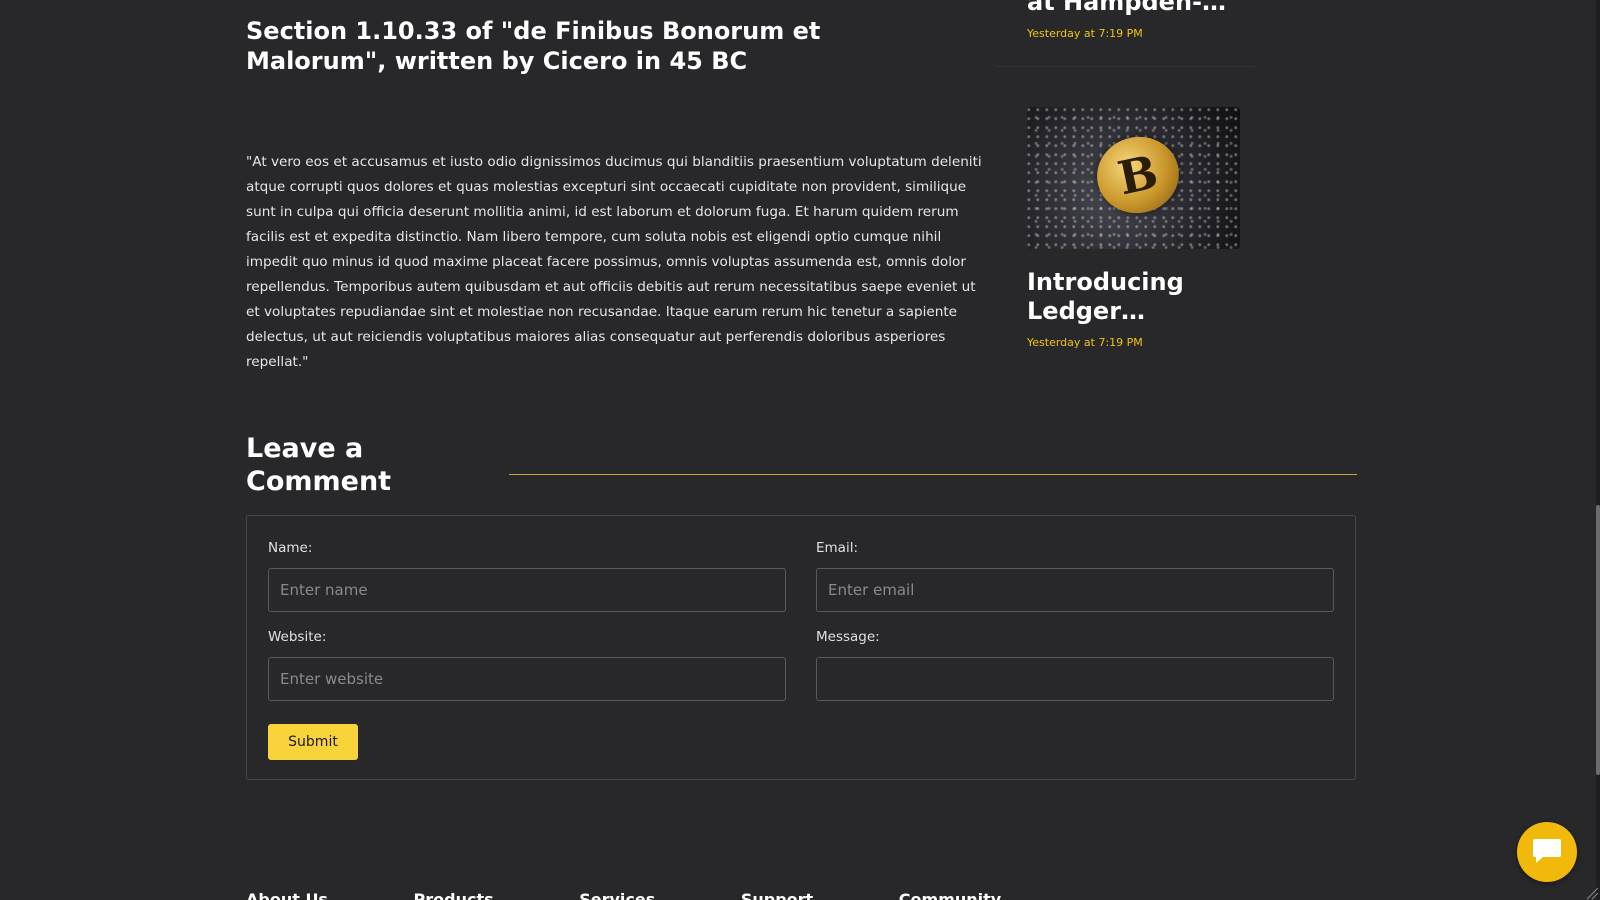 The width and height of the screenshot is (1600, 900). I want to click on resize-corner-icon, so click(1592, 893).